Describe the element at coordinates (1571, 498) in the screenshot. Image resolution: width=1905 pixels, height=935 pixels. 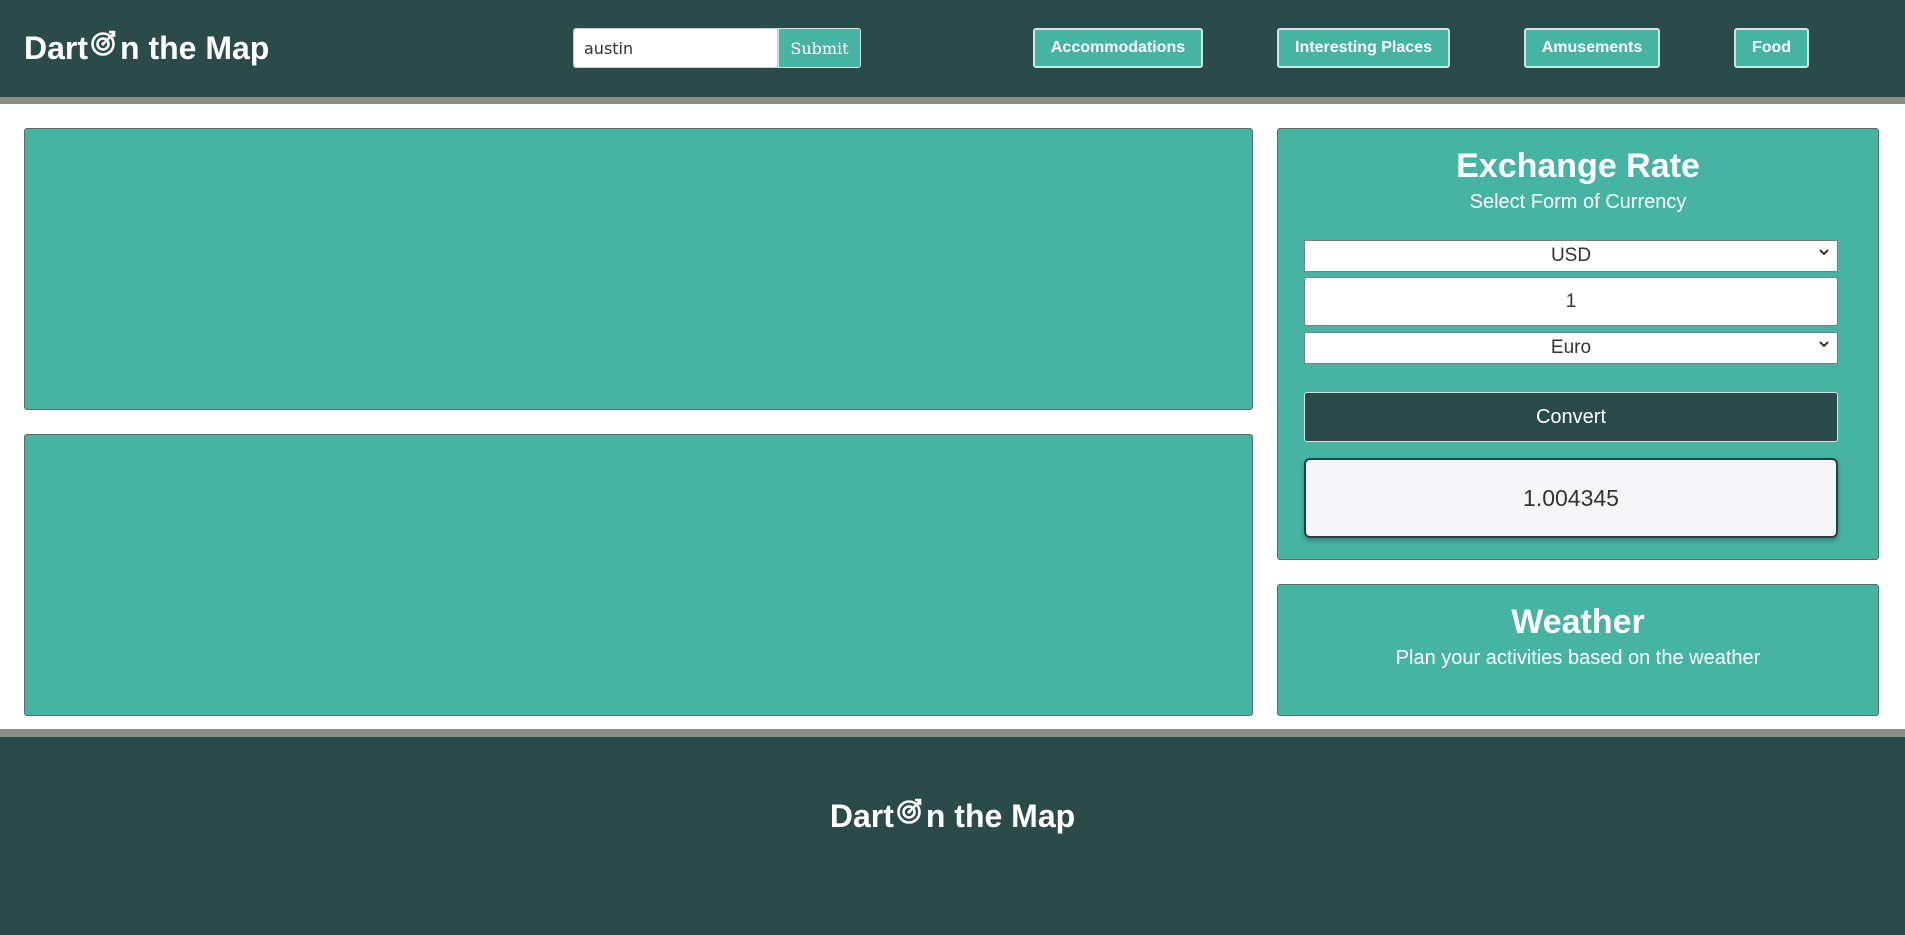
I see `conversion-result: 1.004345` at that location.